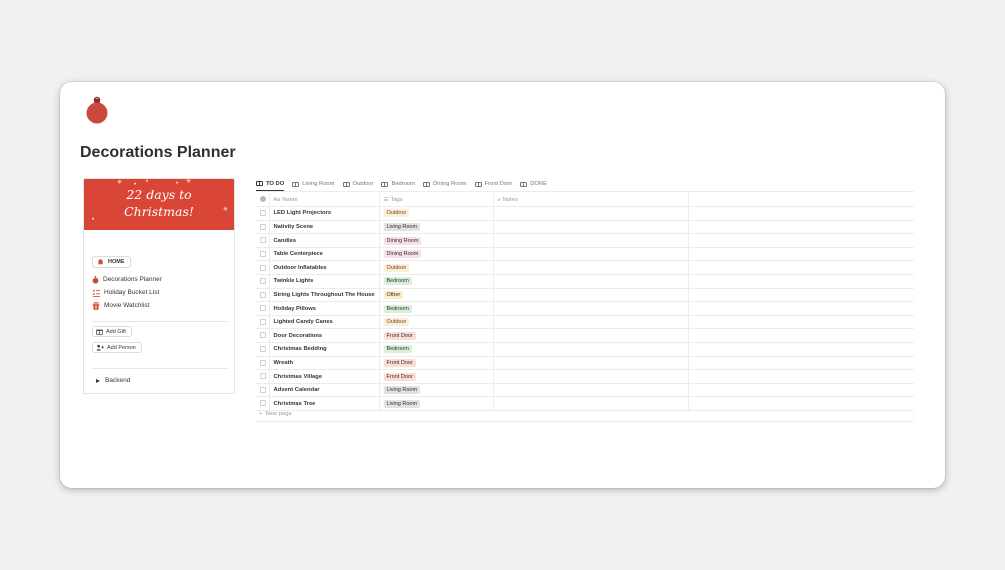 Image resolution: width=1005 pixels, height=570 pixels. I want to click on table-row: Table Centerpiece Dining Room, so click(585, 254).